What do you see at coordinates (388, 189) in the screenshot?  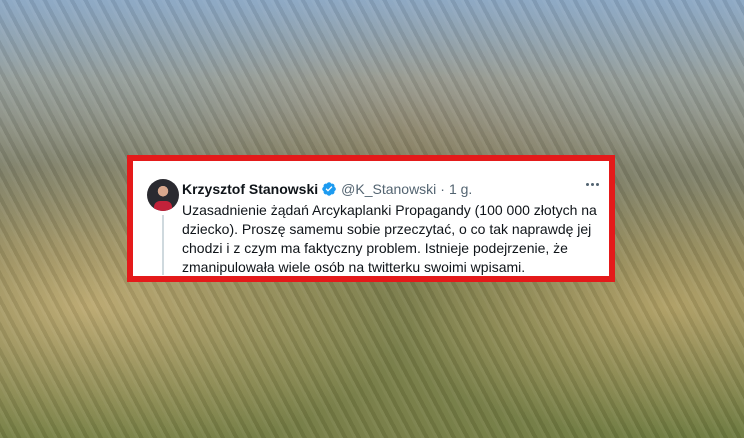 I see `author-handle: @K_Stanowski` at bounding box center [388, 189].